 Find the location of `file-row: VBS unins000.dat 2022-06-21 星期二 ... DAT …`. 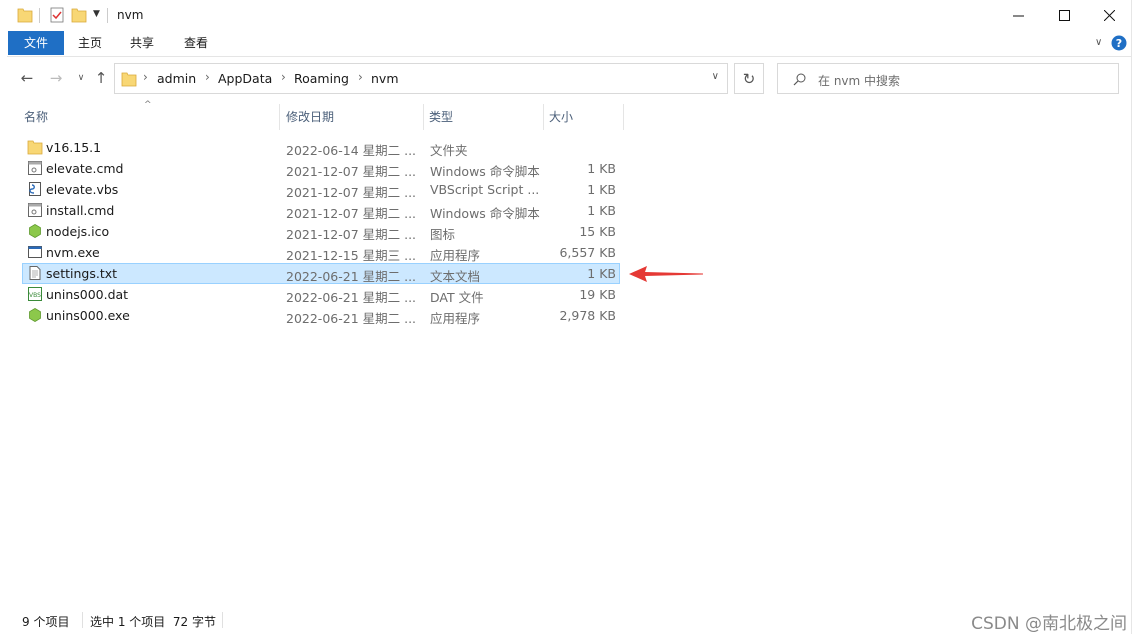

file-row: VBS unins000.dat 2022-06-21 星期二 ... DAT … is located at coordinates (321, 294).